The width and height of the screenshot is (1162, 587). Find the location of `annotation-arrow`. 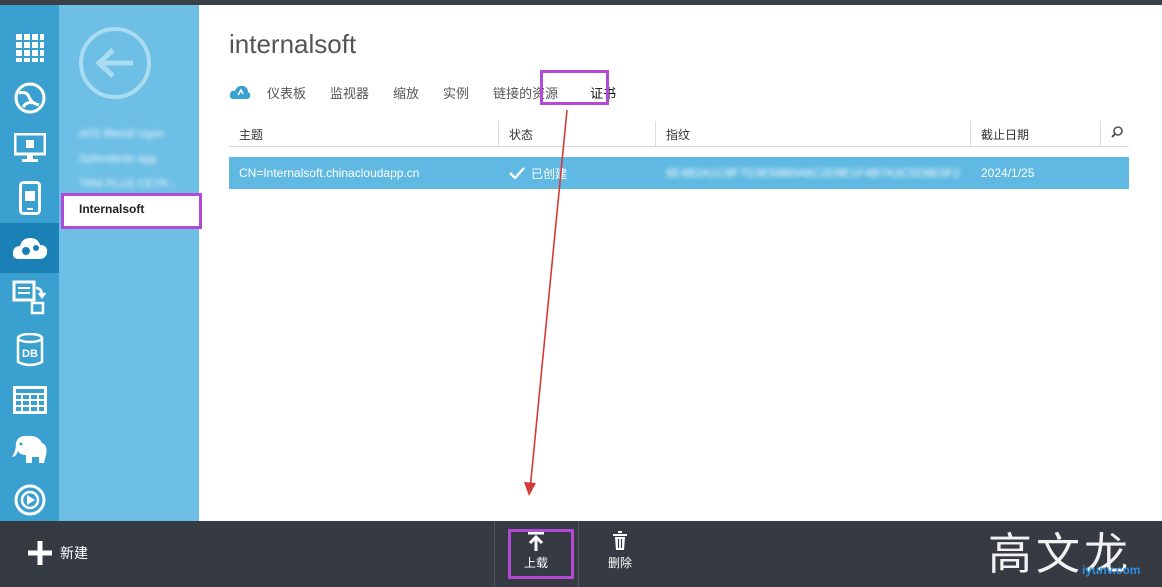

annotation-arrow is located at coordinates (546, 302).